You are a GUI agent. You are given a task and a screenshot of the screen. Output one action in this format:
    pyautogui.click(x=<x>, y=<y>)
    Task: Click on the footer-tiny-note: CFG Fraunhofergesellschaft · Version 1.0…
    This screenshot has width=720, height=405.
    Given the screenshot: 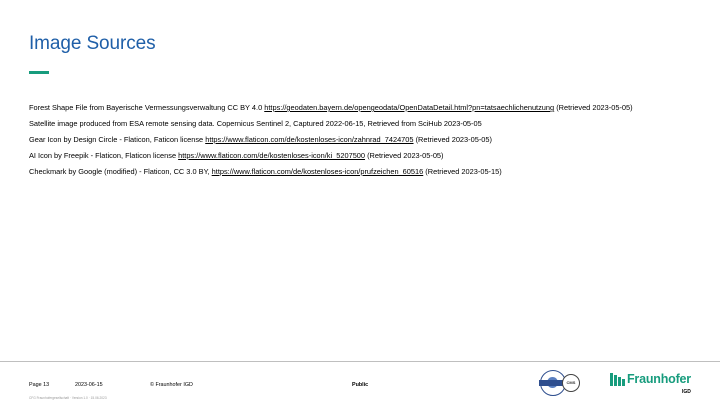 What is the action you would take?
    pyautogui.click(x=68, y=398)
    